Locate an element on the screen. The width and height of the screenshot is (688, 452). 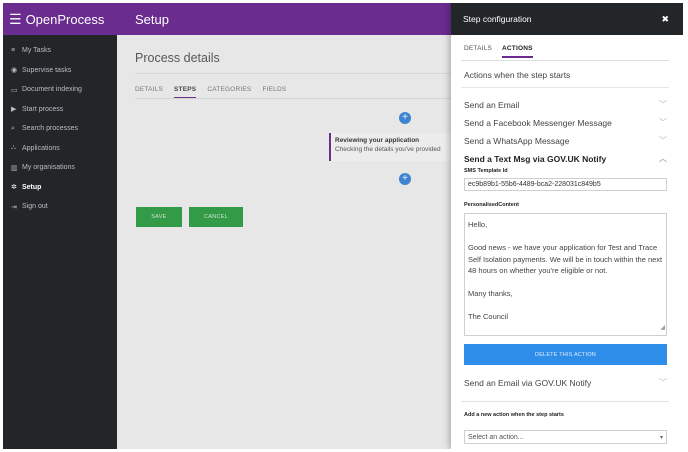
action-label: Send a Facebook Messenger Message is located at coordinates (538, 122).